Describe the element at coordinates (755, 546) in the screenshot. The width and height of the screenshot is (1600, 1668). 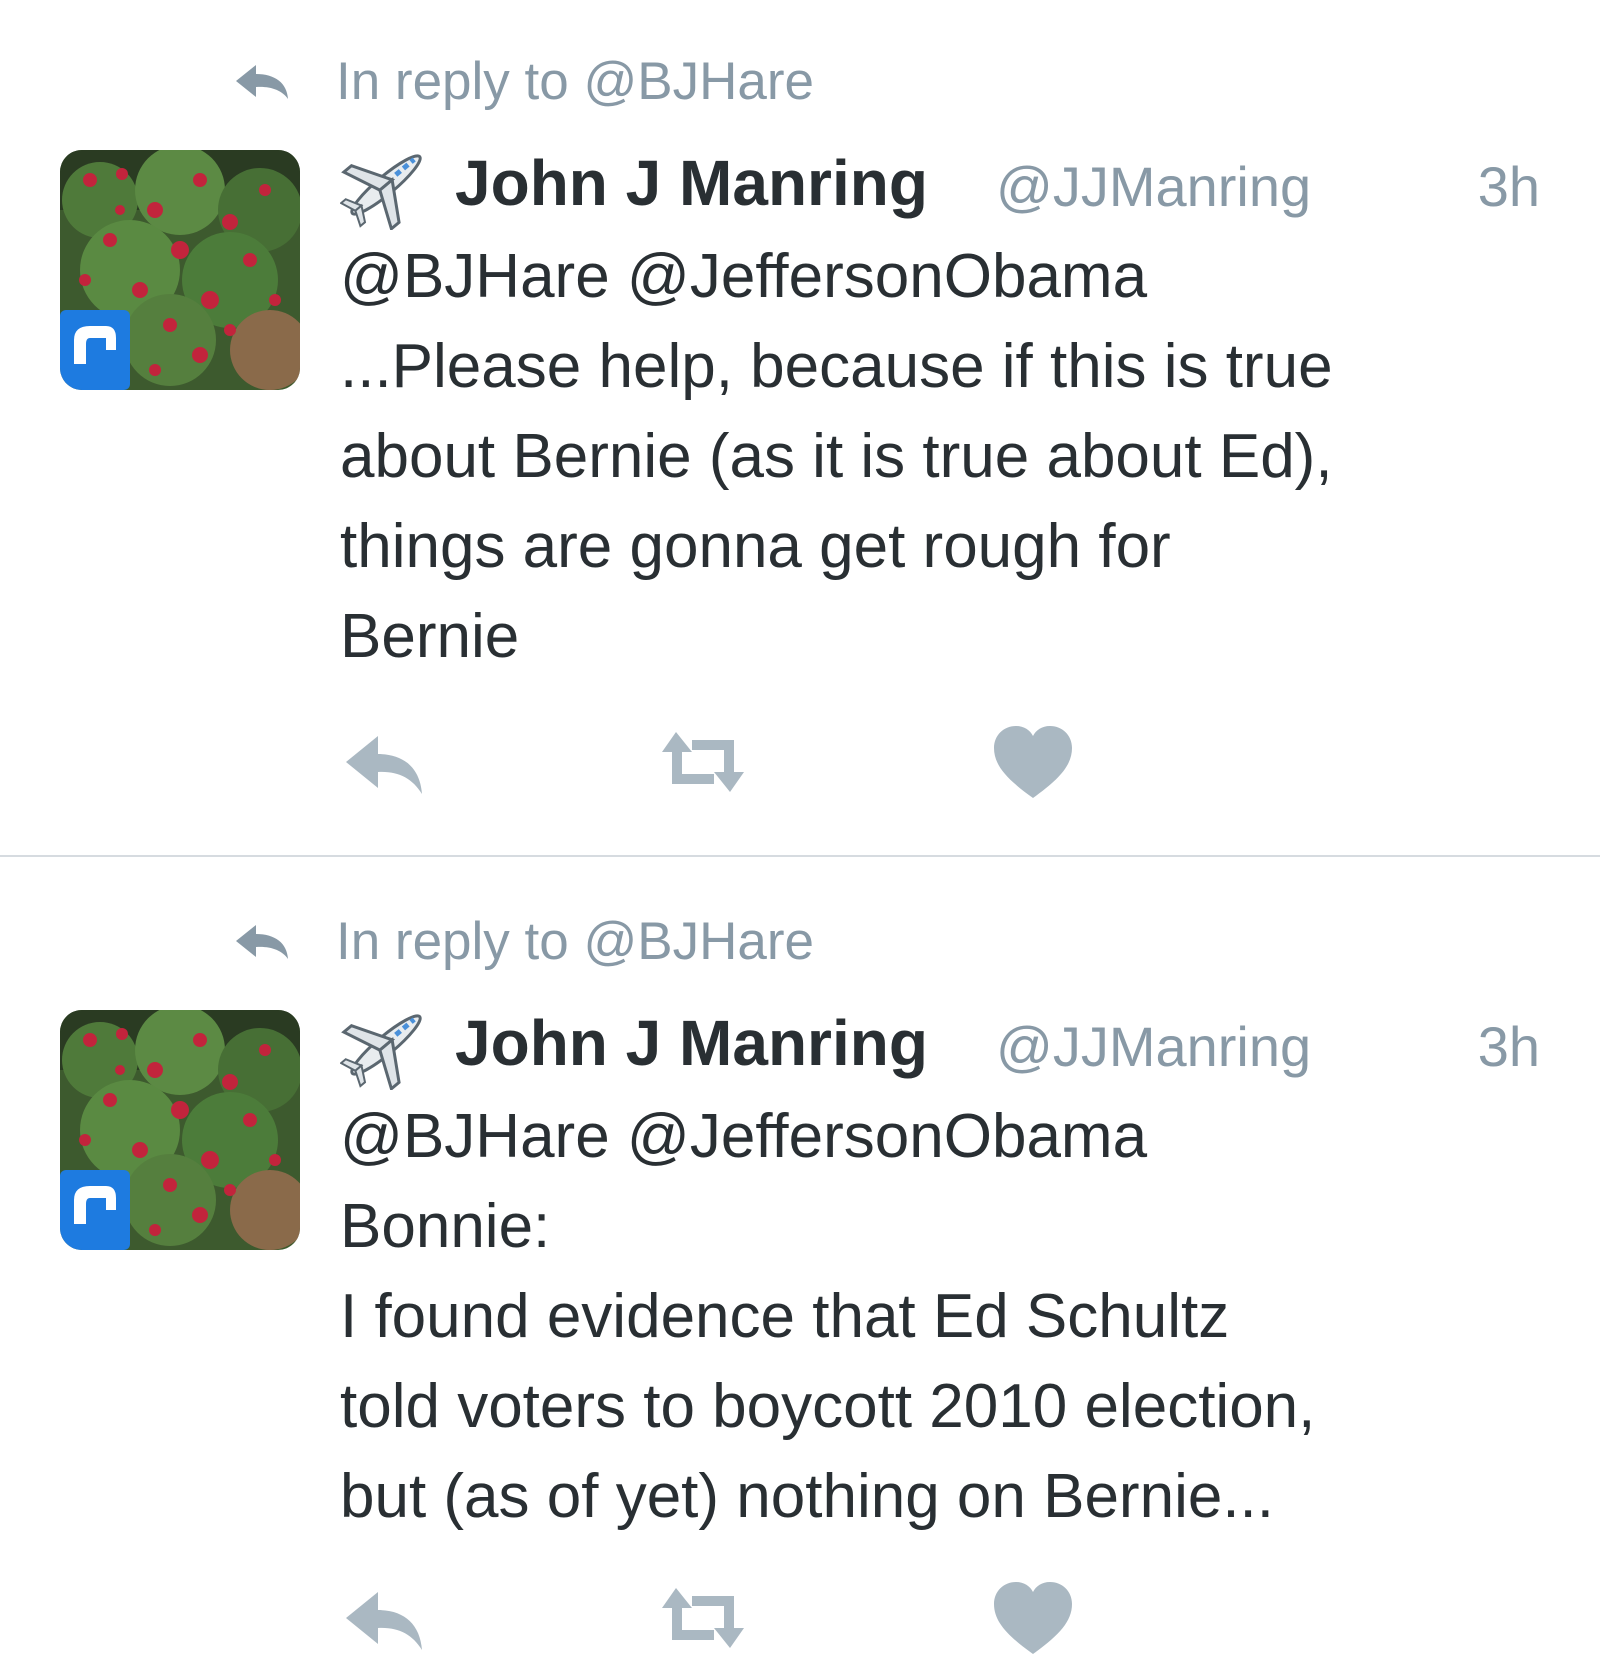
I see `tweet-text-line: things are gonna get rough for` at that location.